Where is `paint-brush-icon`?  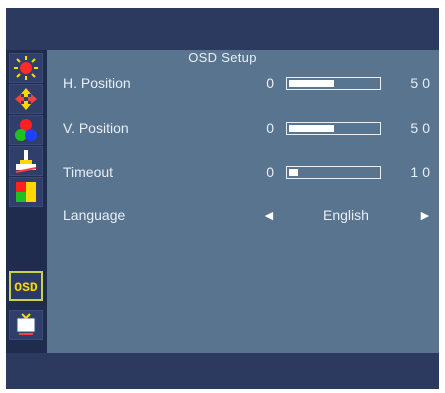 paint-brush-icon is located at coordinates (26, 161).